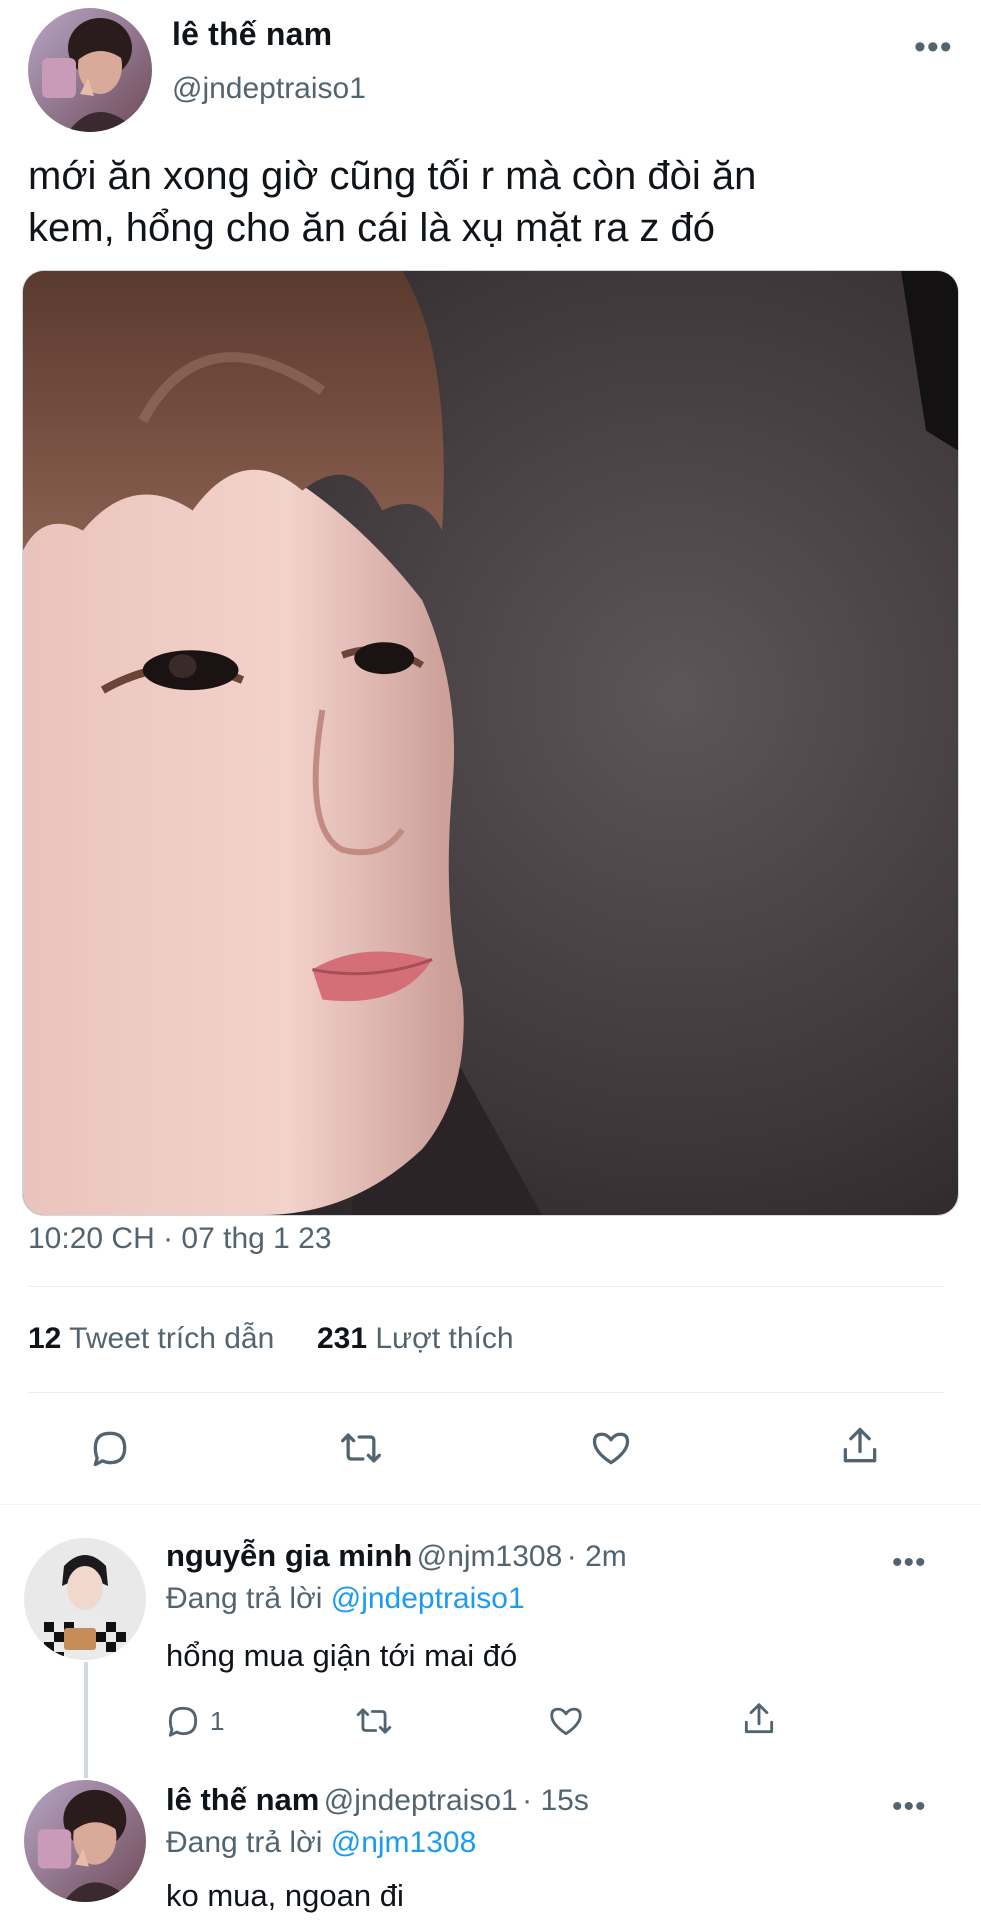 The image size is (981, 1920). I want to click on reply-button, so click(110, 1448).